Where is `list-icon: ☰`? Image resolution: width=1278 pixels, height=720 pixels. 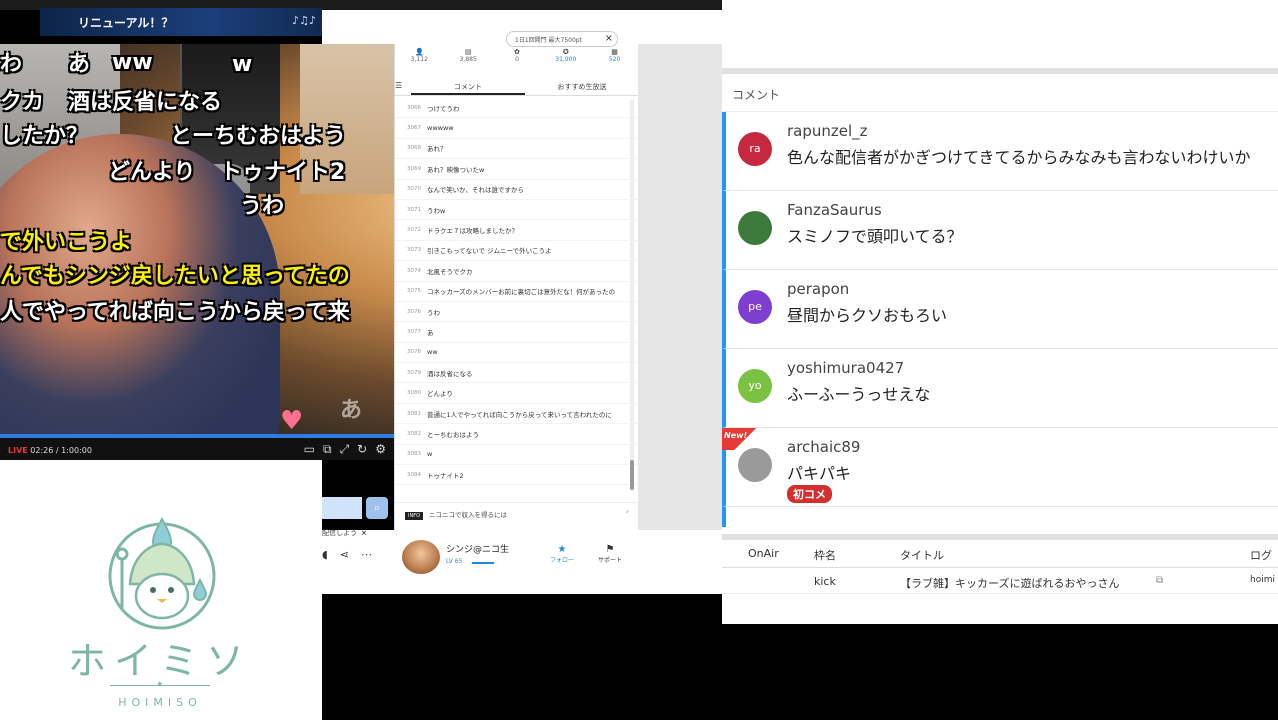
list-icon: ☰ is located at coordinates (403, 85).